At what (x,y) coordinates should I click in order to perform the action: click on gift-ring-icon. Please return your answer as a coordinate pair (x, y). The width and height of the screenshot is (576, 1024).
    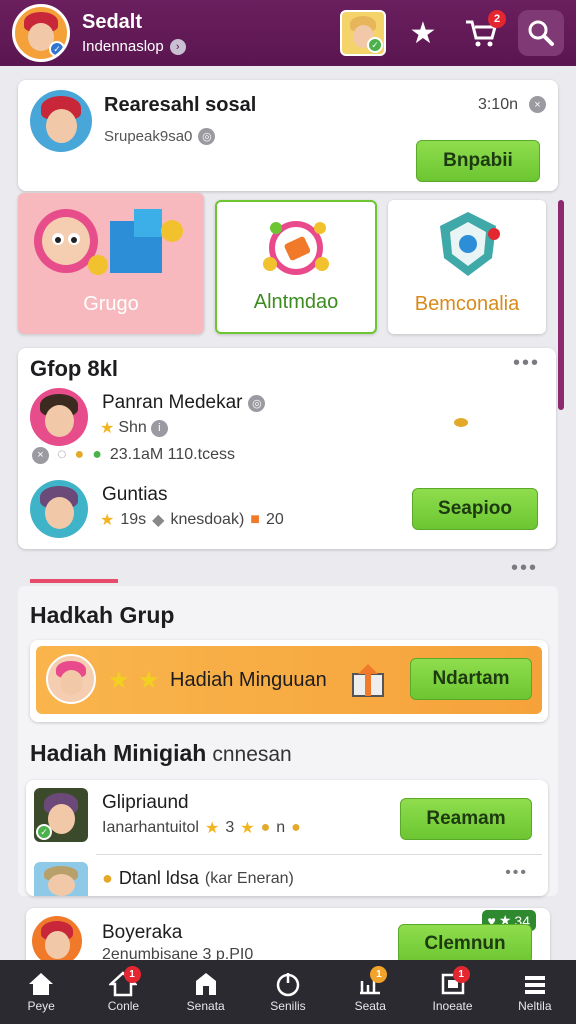
    Looking at the image, I should click on (296, 248).